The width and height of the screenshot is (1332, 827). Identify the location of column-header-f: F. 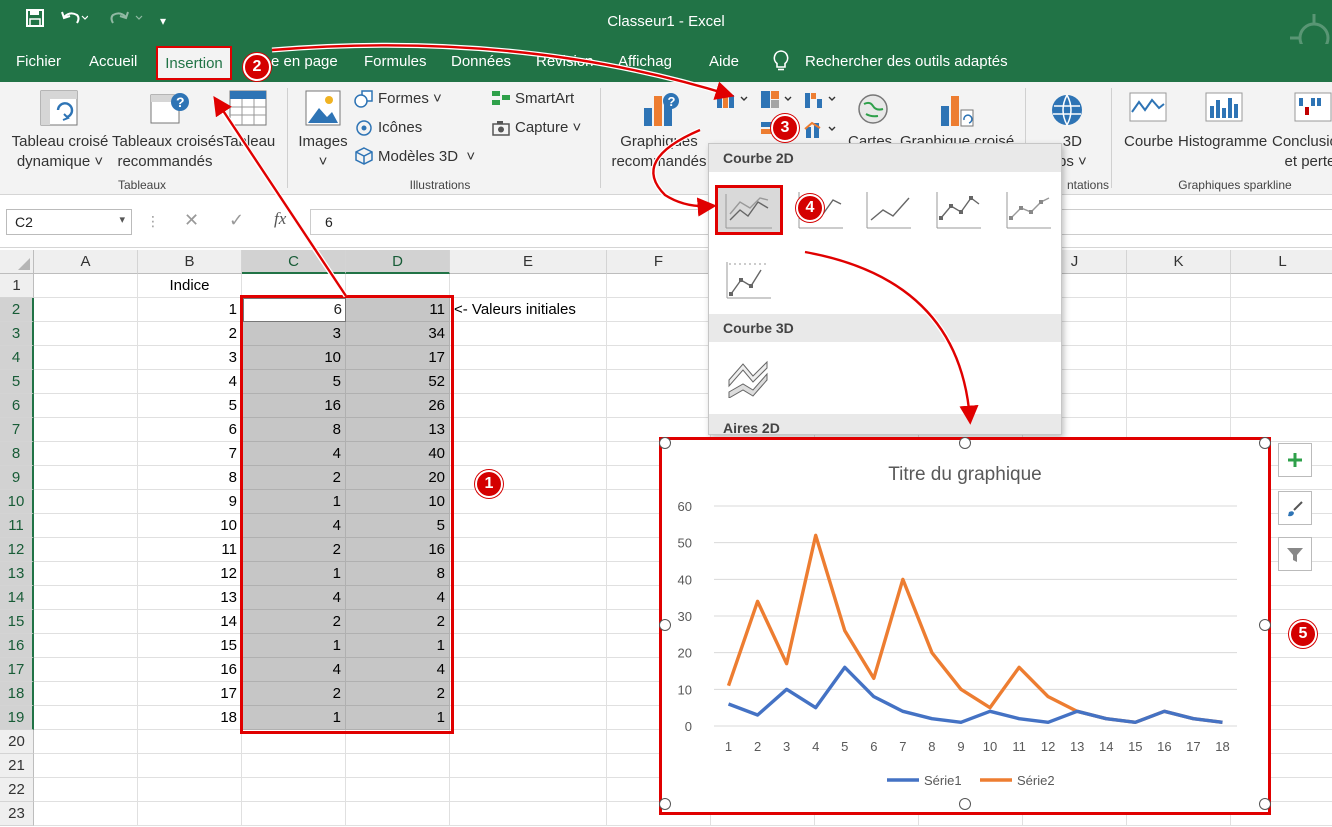
(659, 262).